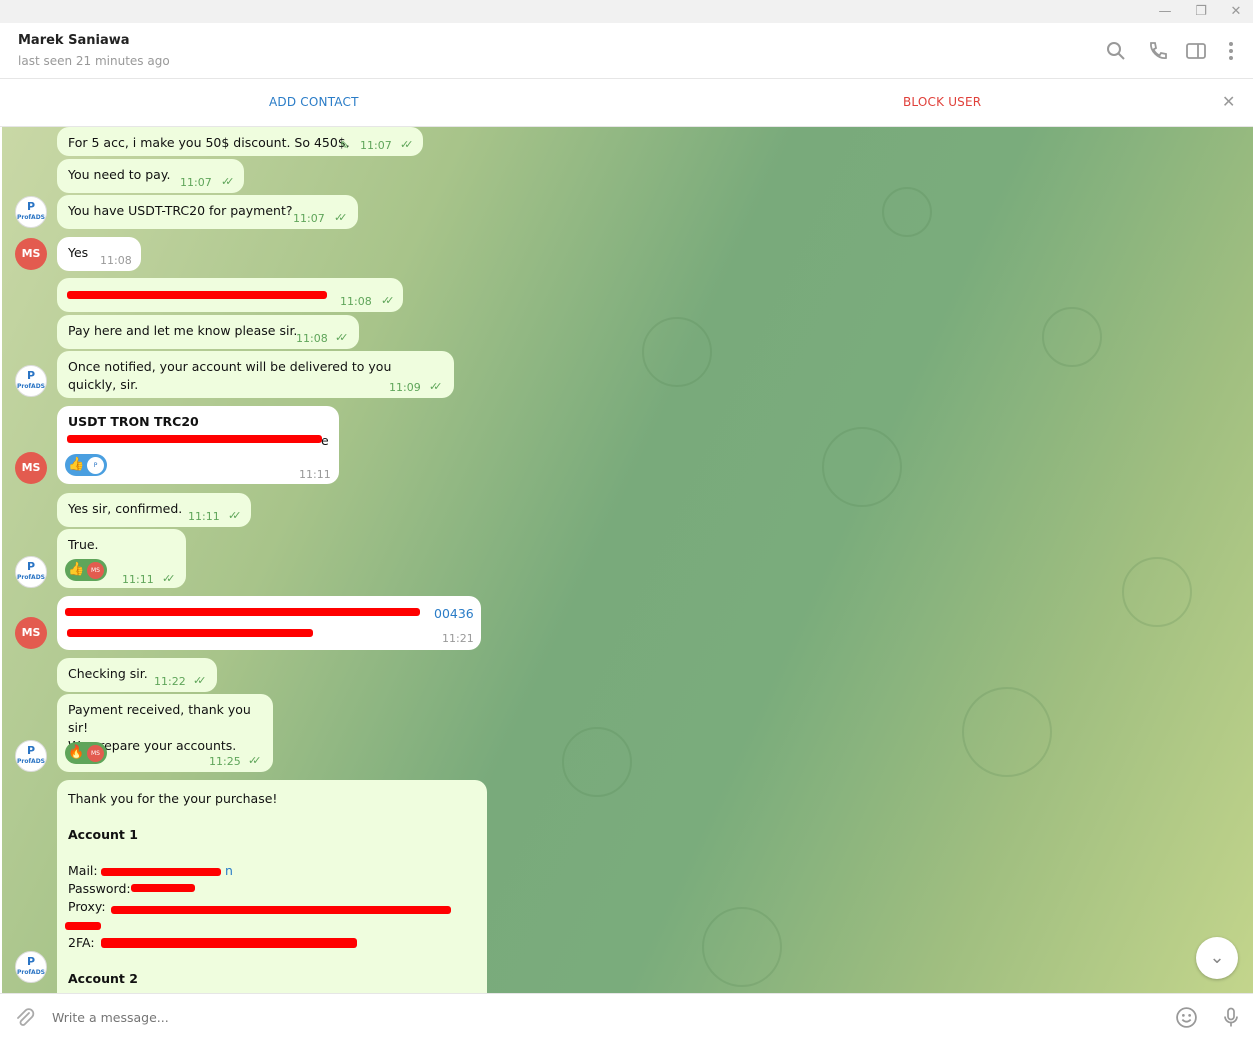 The image size is (1253, 1039). Describe the element at coordinates (76, 752) in the screenshot. I see `fire-icon: 🔥` at that location.